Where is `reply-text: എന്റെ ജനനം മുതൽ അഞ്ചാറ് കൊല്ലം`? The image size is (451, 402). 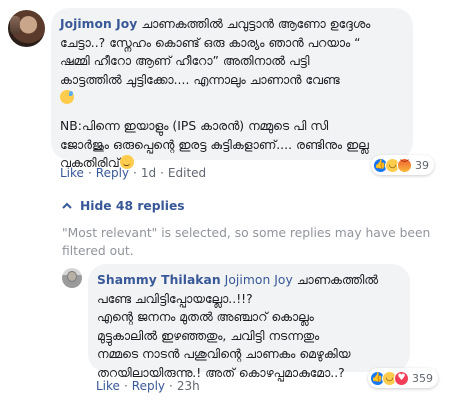
reply-text: എന്റെ ജനനം മുതൽ അഞ്ചാറ് കൊല്ലം is located at coordinates (205, 317).